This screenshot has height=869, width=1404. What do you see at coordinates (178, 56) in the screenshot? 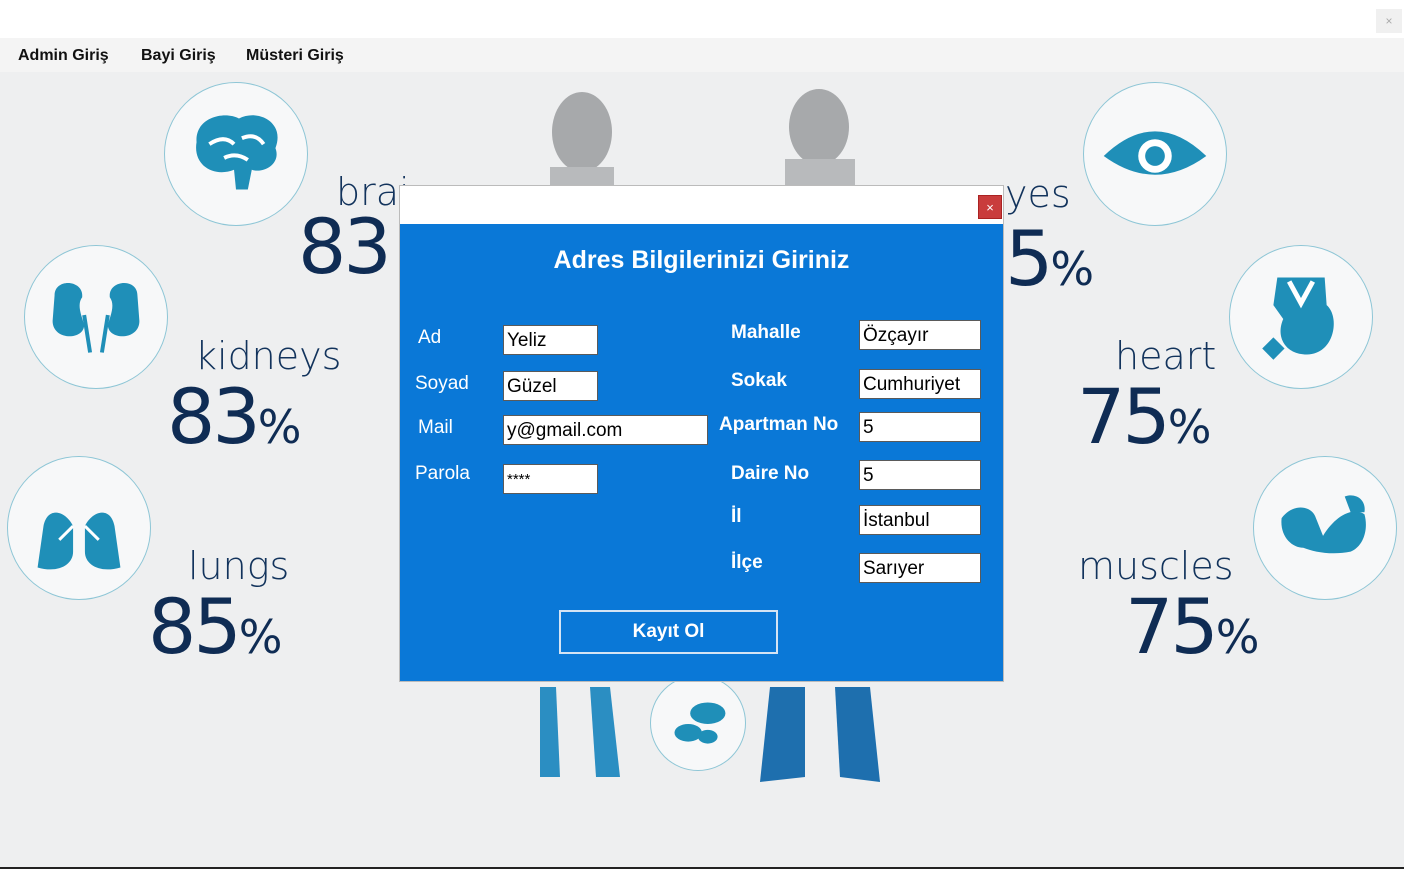
I see `menu-dealer-login: Bayi Giriş` at bounding box center [178, 56].